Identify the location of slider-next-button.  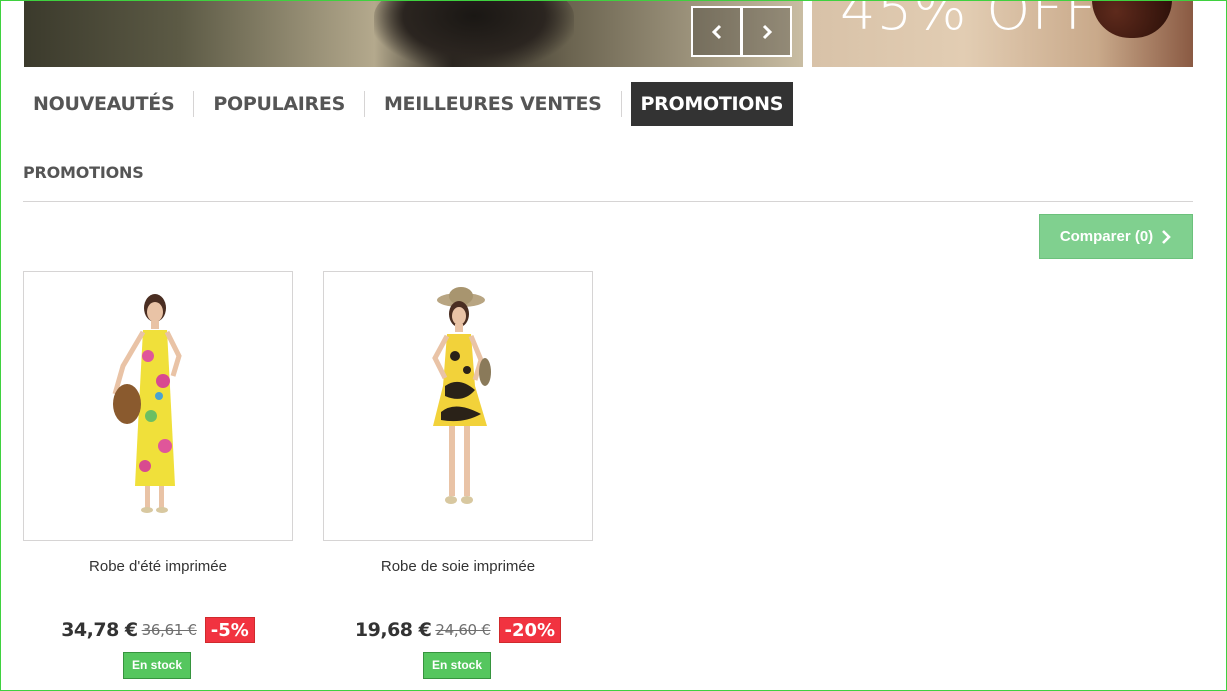
(766, 31).